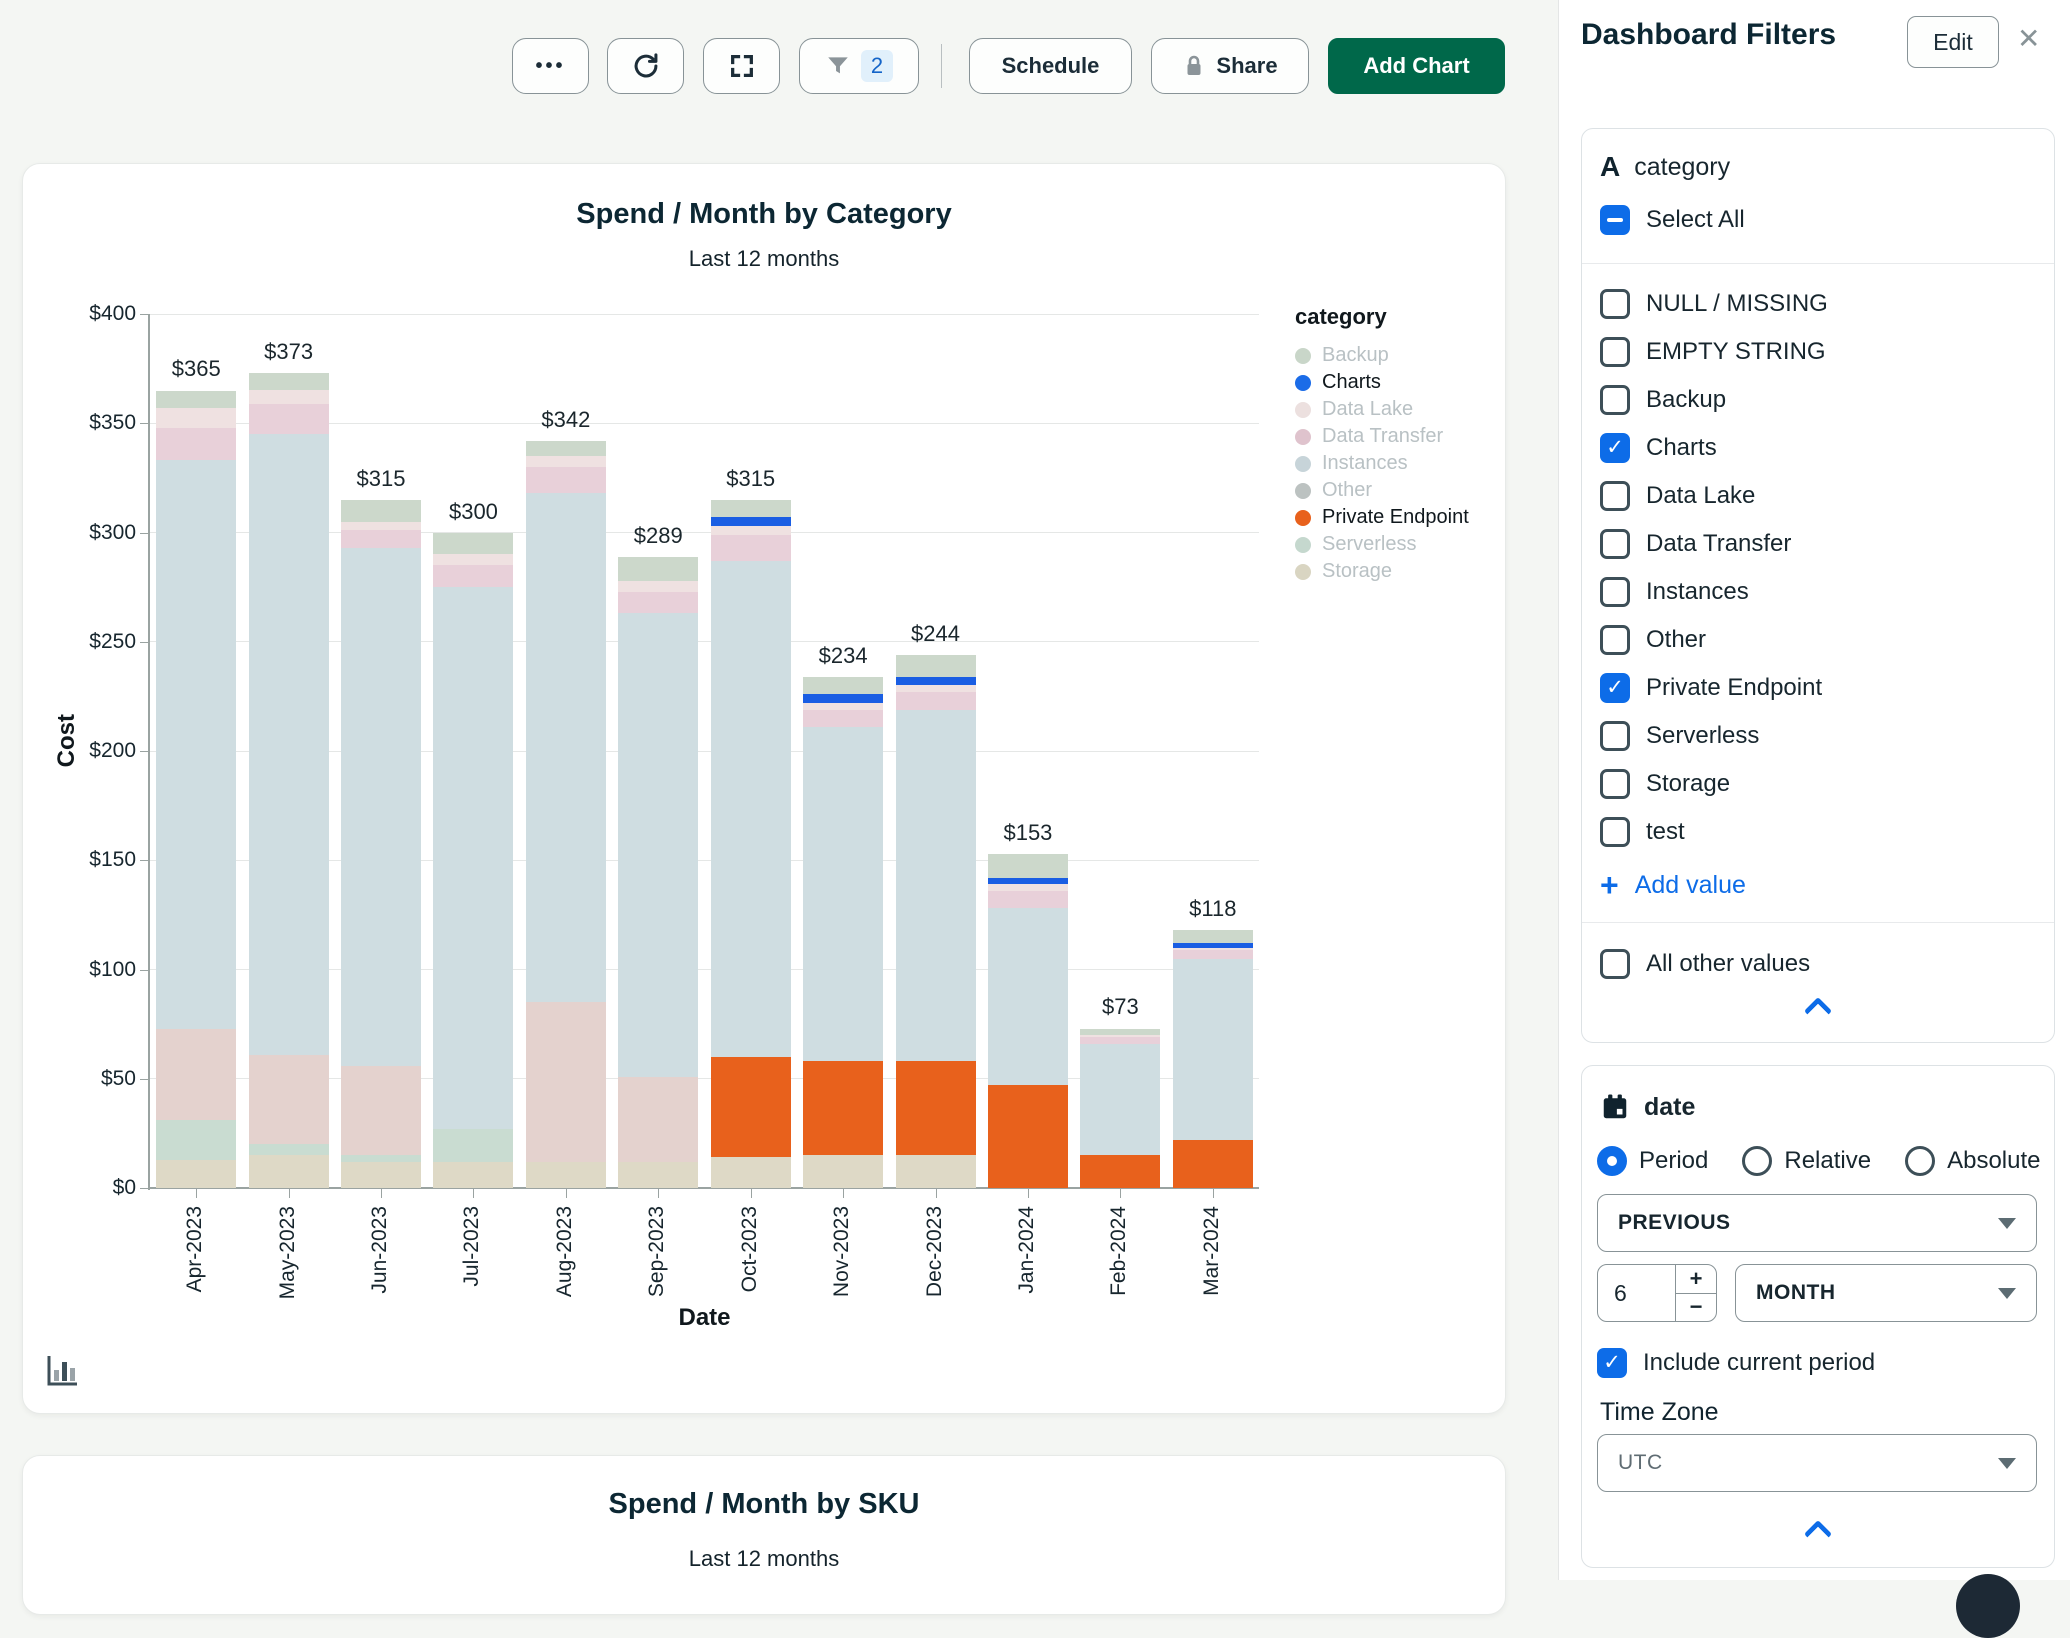 Image resolution: width=2070 pixels, height=1638 pixels. I want to click on category-value-row-Instances: Instances, so click(1714, 591).